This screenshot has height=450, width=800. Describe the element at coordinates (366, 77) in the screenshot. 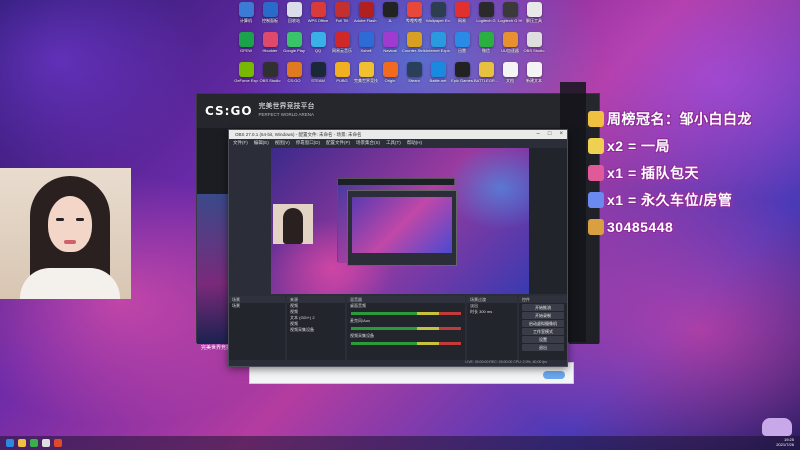

I see `desktop-icon: 完美世界竞技平台` at that location.